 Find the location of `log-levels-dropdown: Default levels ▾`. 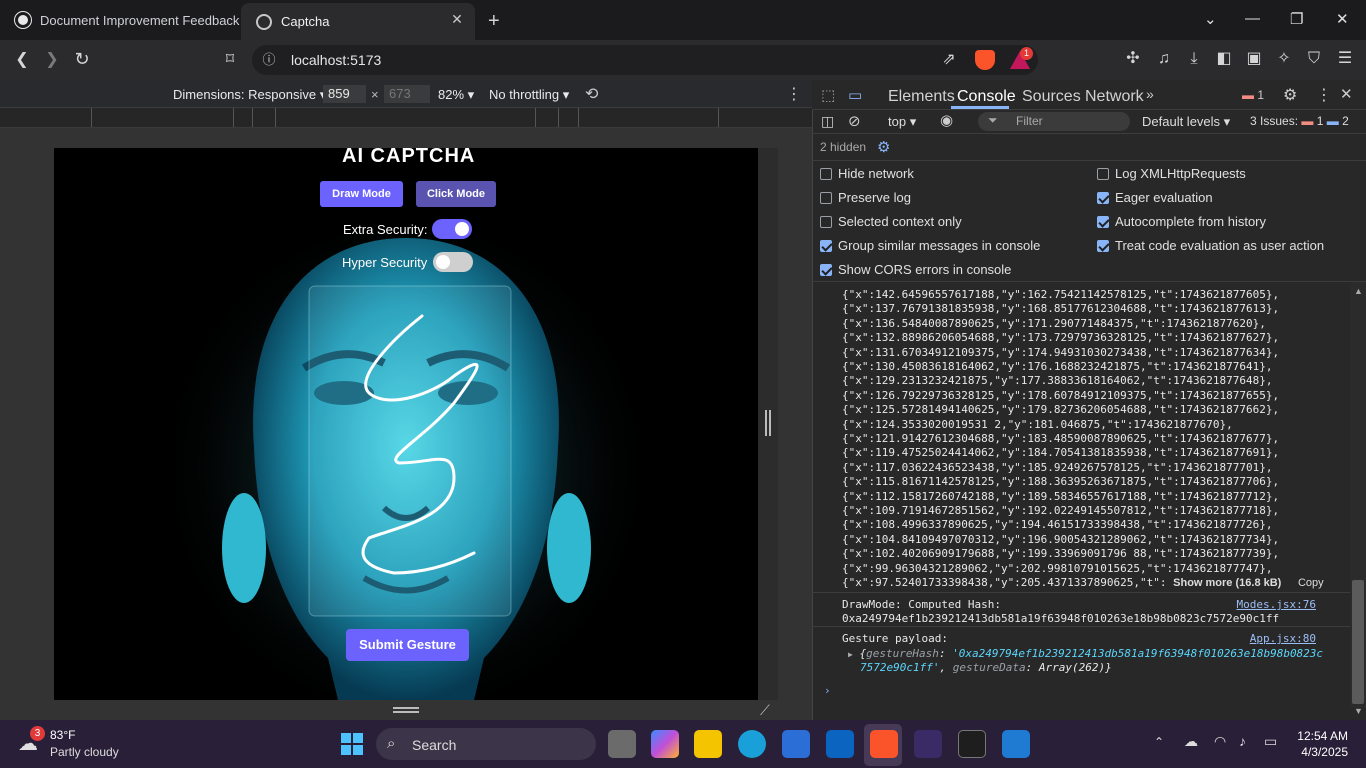

log-levels-dropdown: Default levels ▾ is located at coordinates (1186, 122).